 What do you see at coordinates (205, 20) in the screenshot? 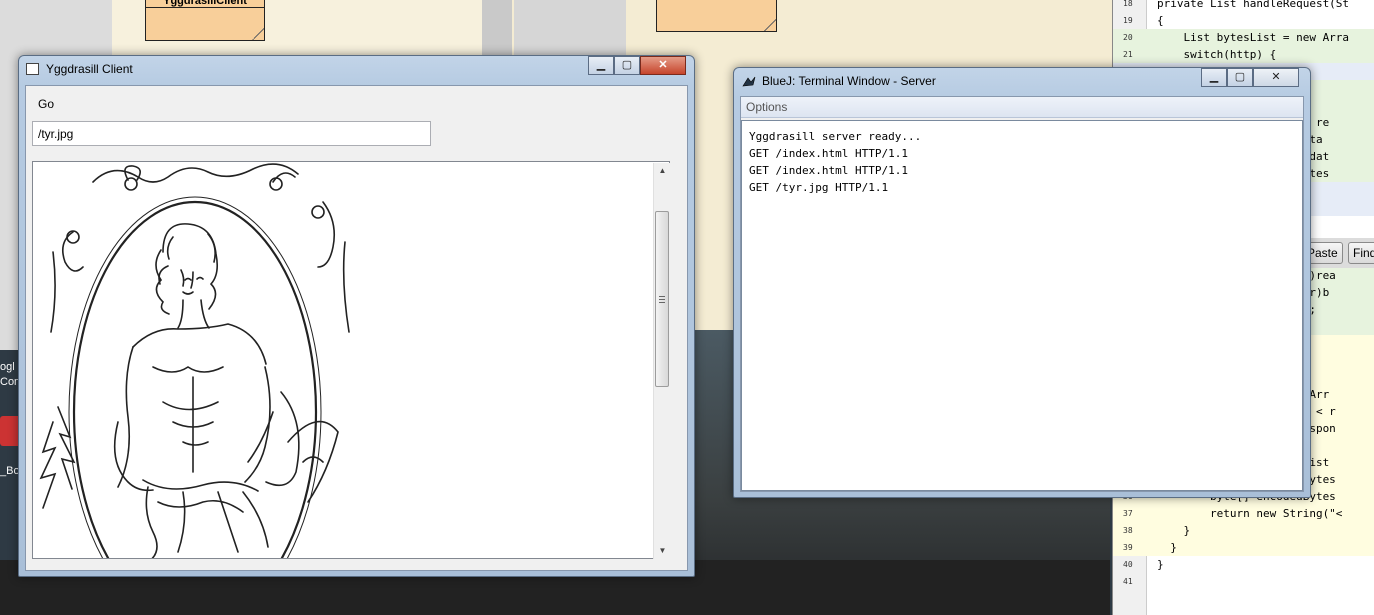
I see `uml-class-box: YggdrasillClient` at bounding box center [205, 20].